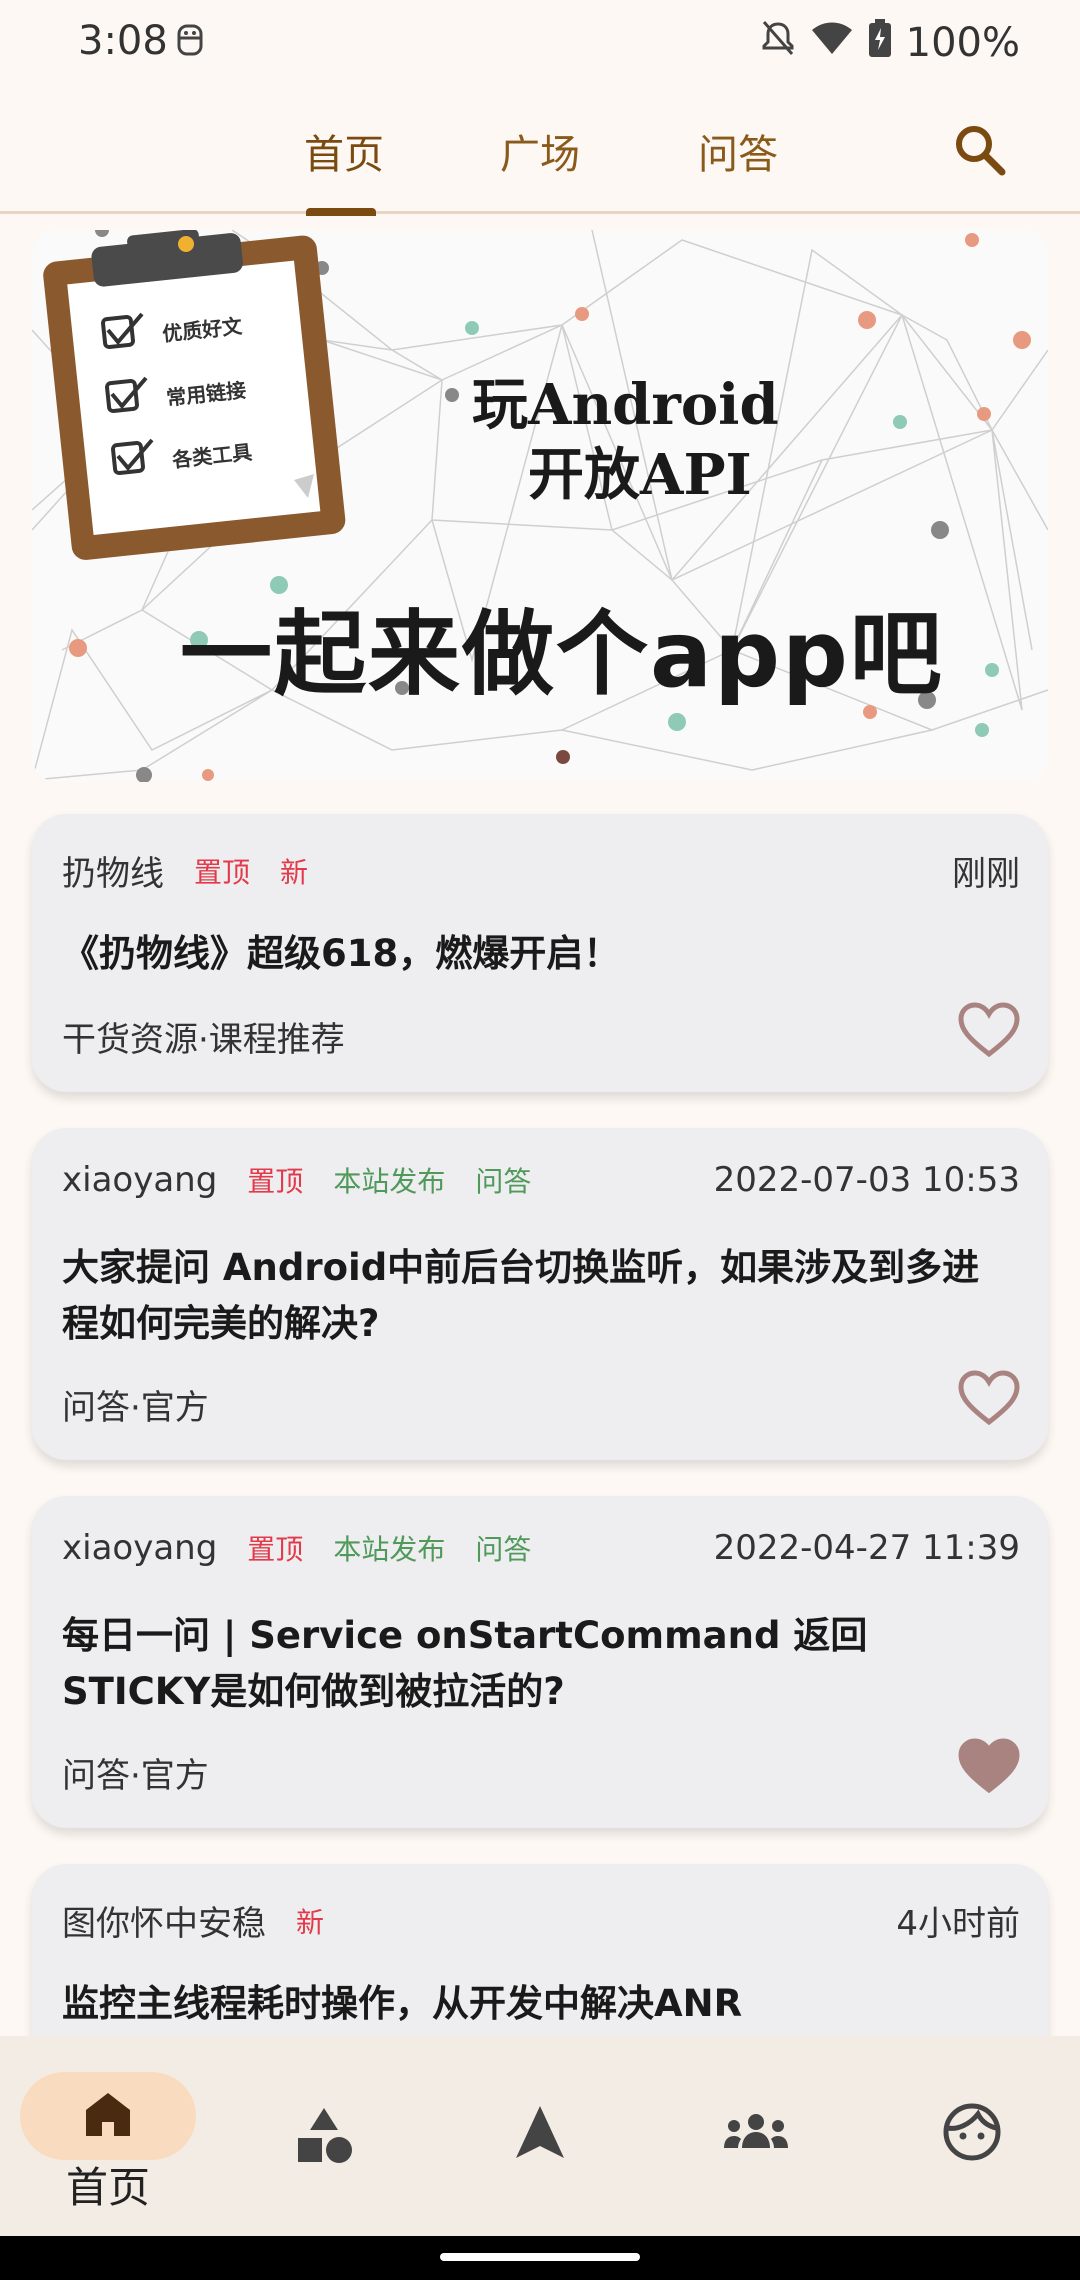 The height and width of the screenshot is (2280, 1080). Describe the element at coordinates (107, 2187) in the screenshot. I see `nav-home-label: 首页` at that location.